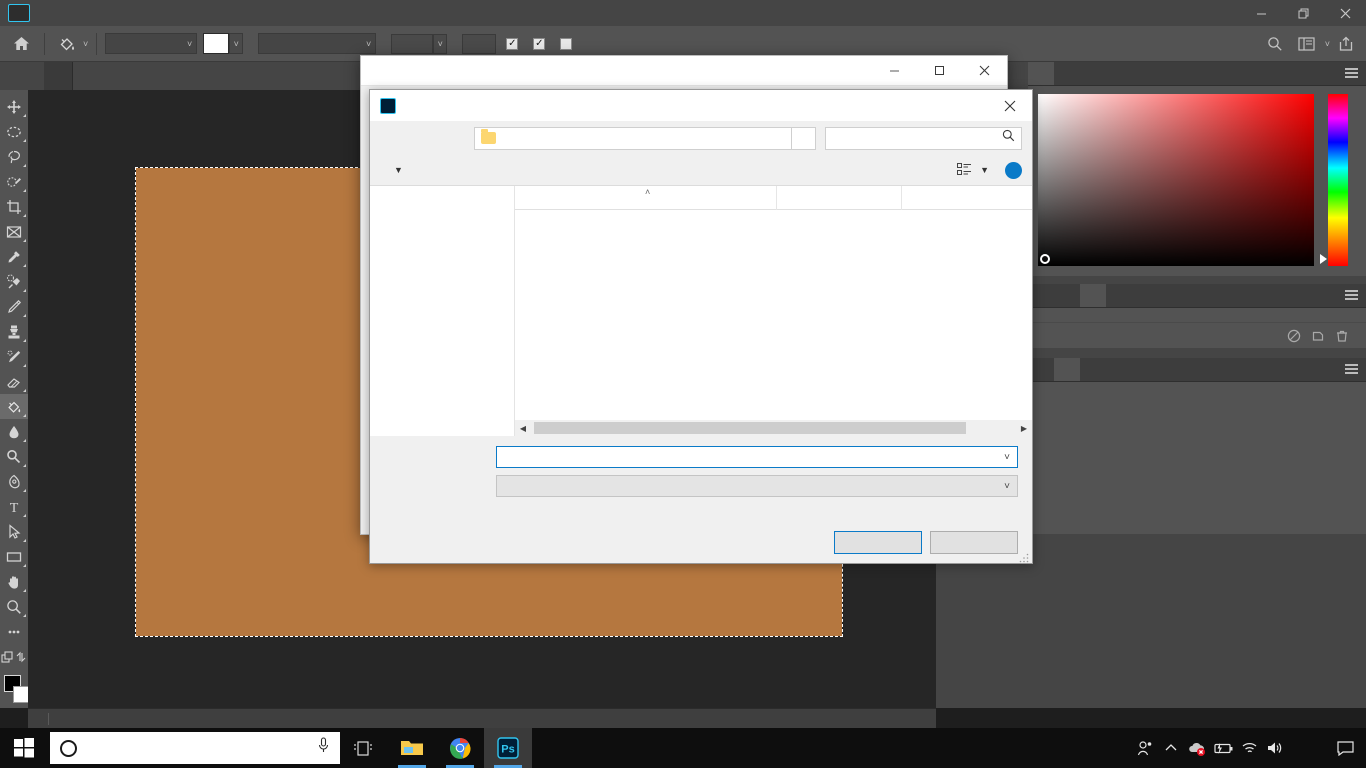  What do you see at coordinates (1007, 486) in the screenshot?
I see `chevron-down-icon-2: ˅` at bounding box center [1007, 486].